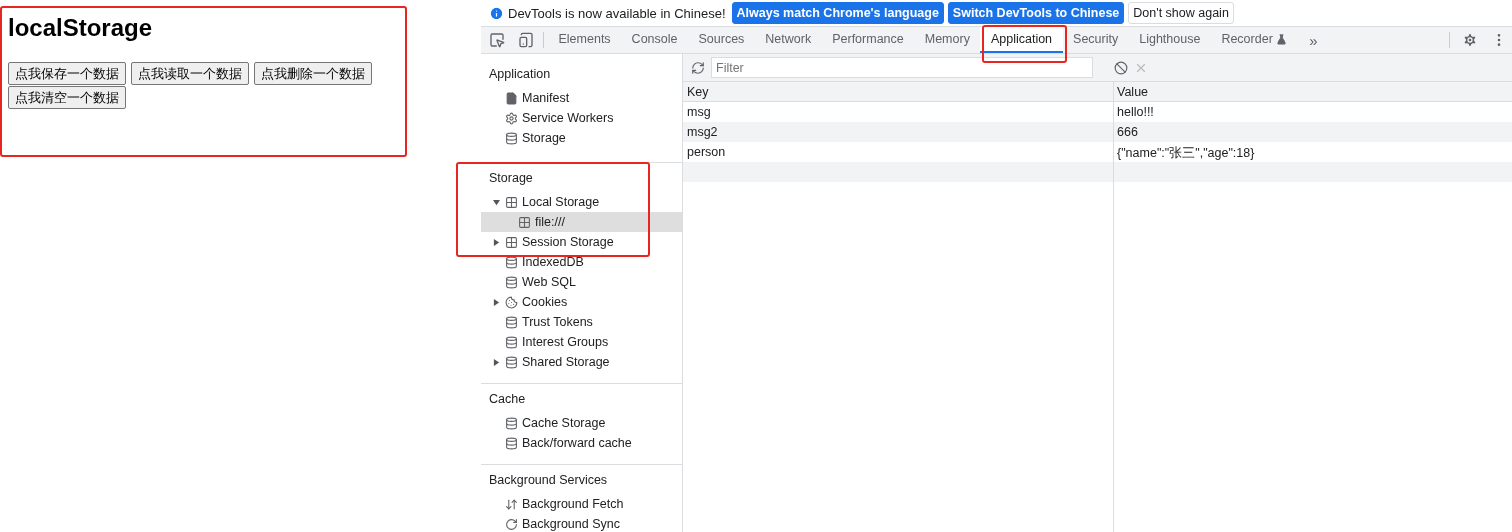 This screenshot has height=532, width=1512. What do you see at coordinates (1021, 40) in the screenshot?
I see `panel-tab: Application` at bounding box center [1021, 40].